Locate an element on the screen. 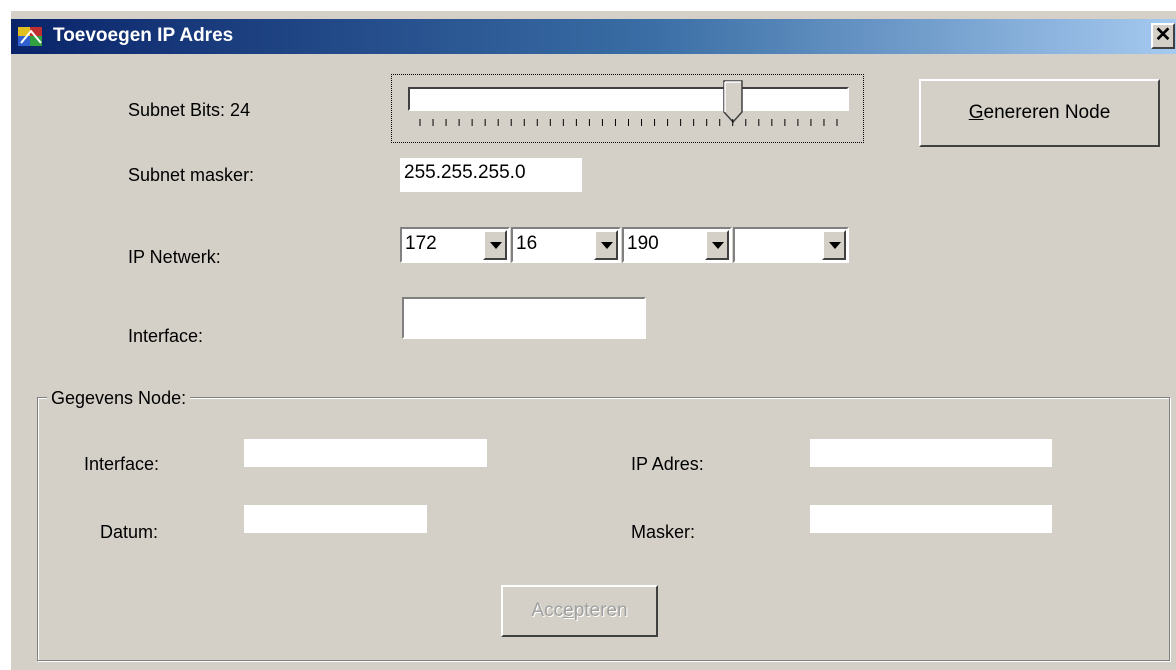 The width and height of the screenshot is (1176, 670). subnet-bits-slider is located at coordinates (627, 108).